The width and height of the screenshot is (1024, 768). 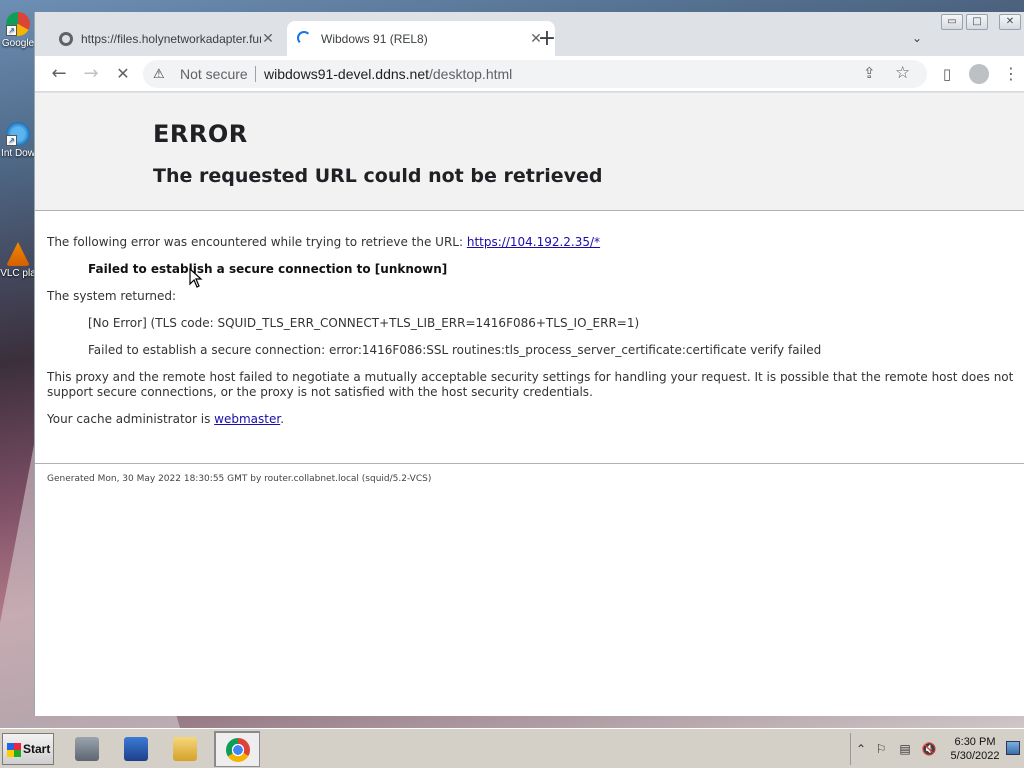 I want to click on profile-avatar-icon, so click(x=979, y=74).